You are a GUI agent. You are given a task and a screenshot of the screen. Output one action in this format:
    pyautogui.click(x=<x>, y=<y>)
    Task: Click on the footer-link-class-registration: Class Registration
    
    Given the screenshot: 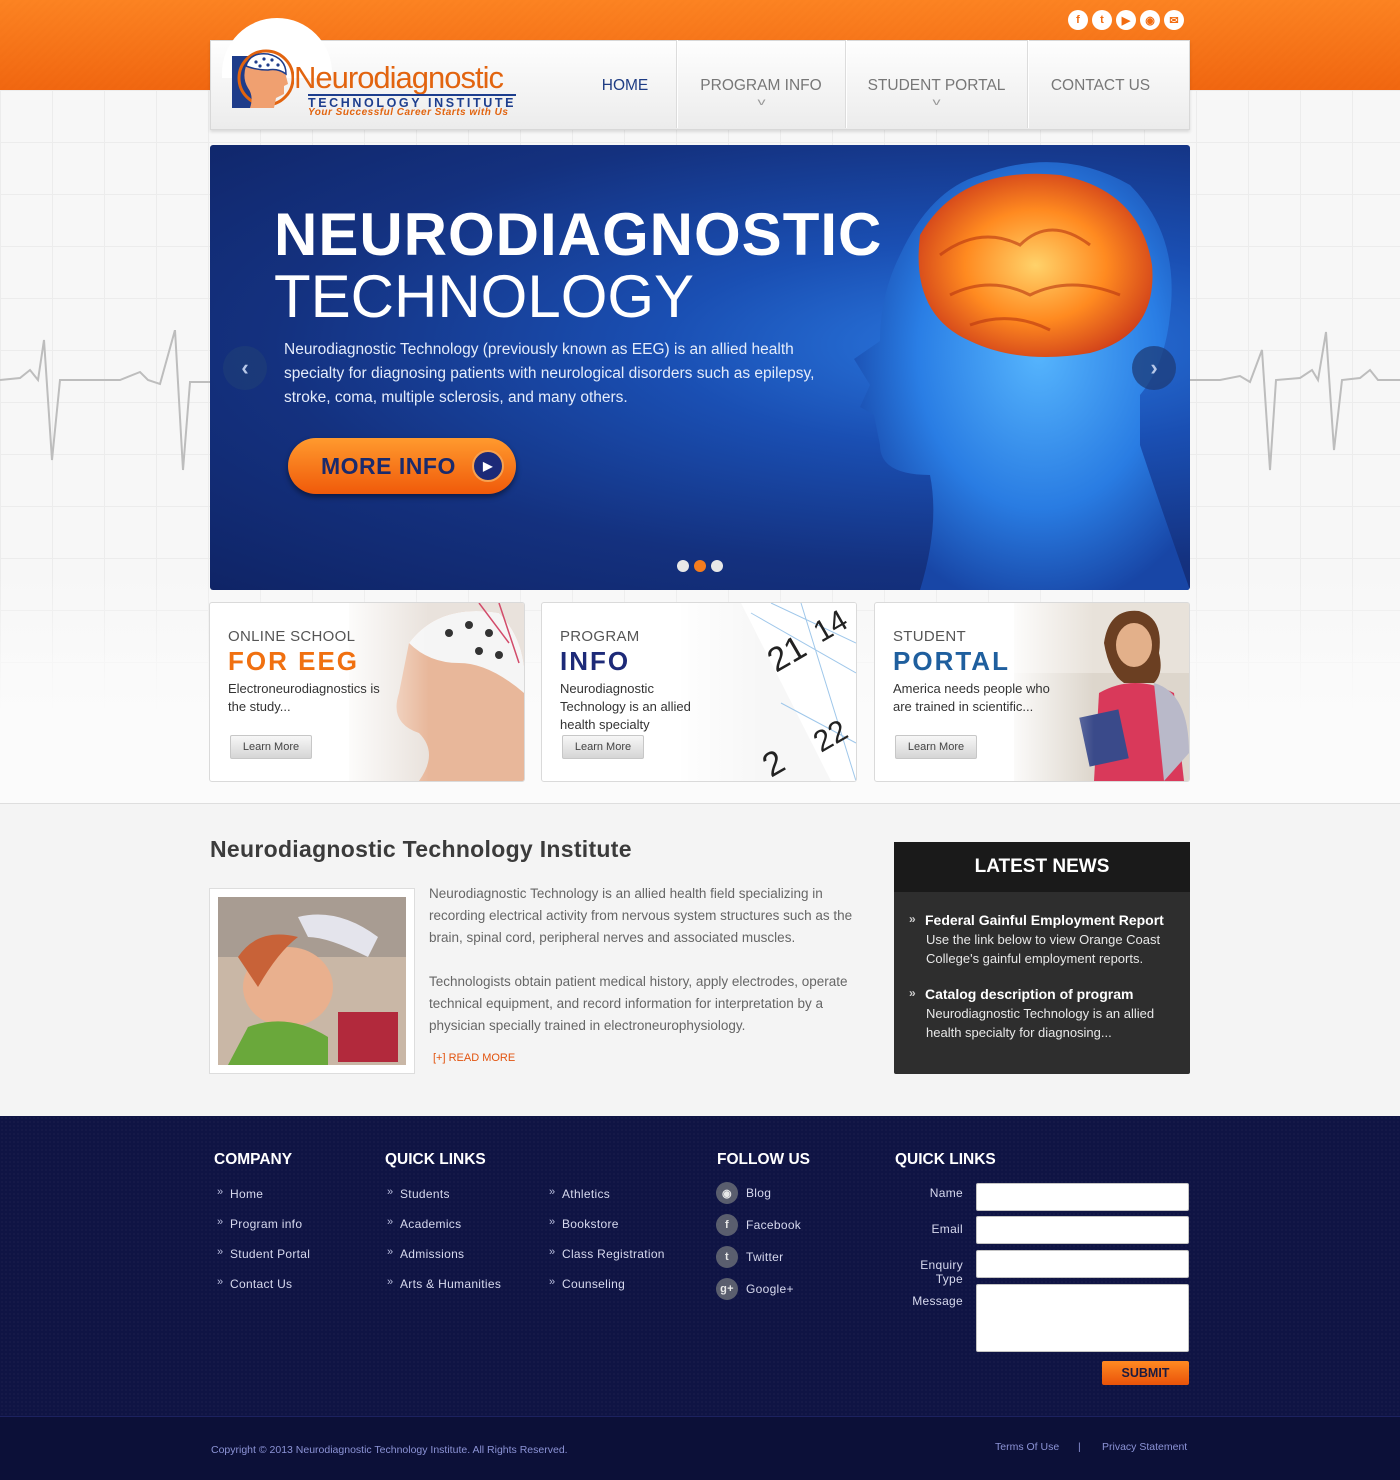 What is the action you would take?
    pyautogui.click(x=606, y=1253)
    